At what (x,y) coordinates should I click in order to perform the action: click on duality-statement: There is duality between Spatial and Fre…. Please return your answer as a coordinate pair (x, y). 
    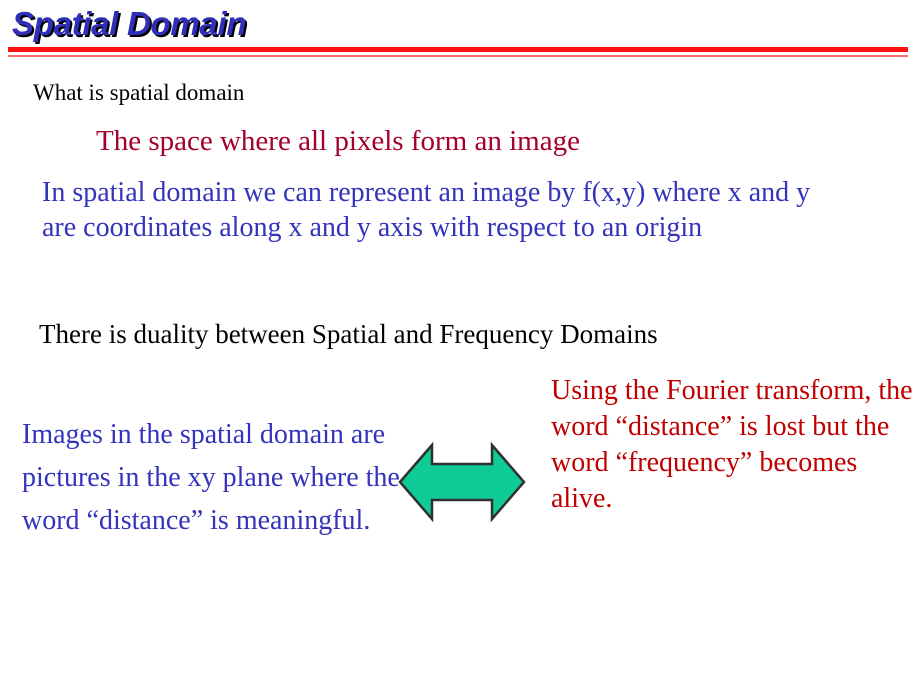
    Looking at the image, I should click on (348, 334).